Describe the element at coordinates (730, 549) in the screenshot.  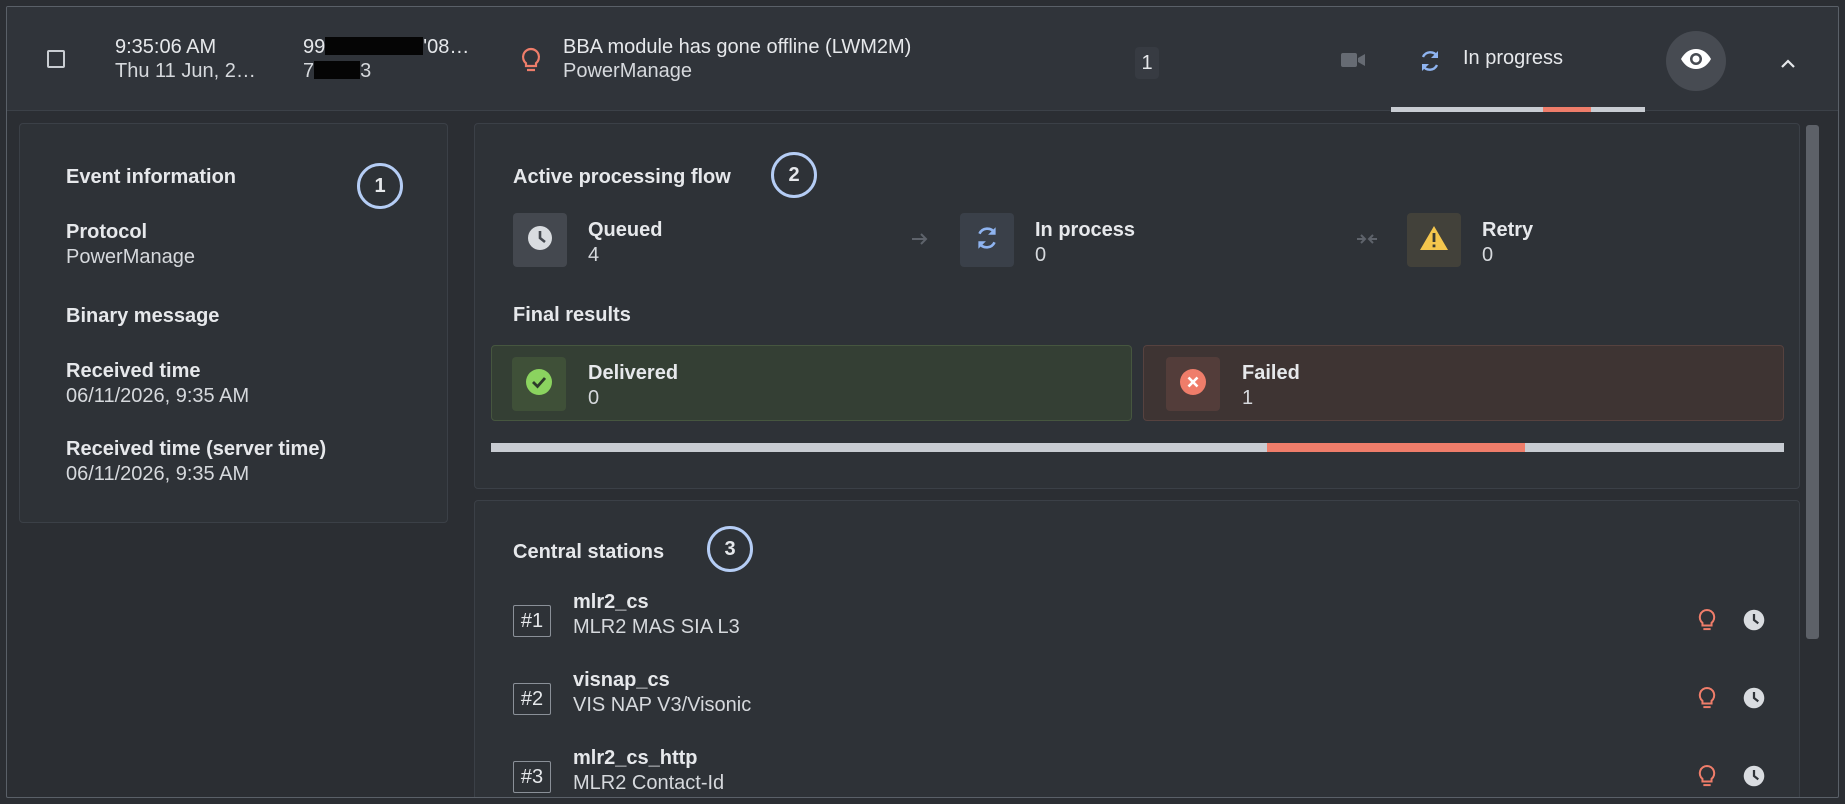
I see `step-badge-3: 3` at that location.